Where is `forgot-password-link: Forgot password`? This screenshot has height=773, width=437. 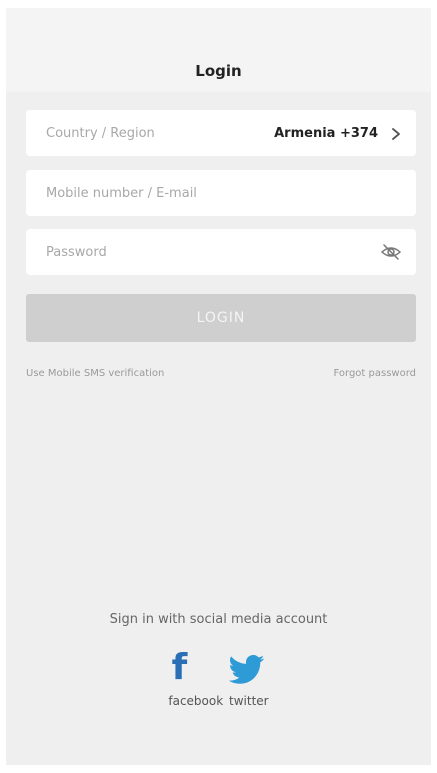
forgot-password-link: Forgot password is located at coordinates (375, 373).